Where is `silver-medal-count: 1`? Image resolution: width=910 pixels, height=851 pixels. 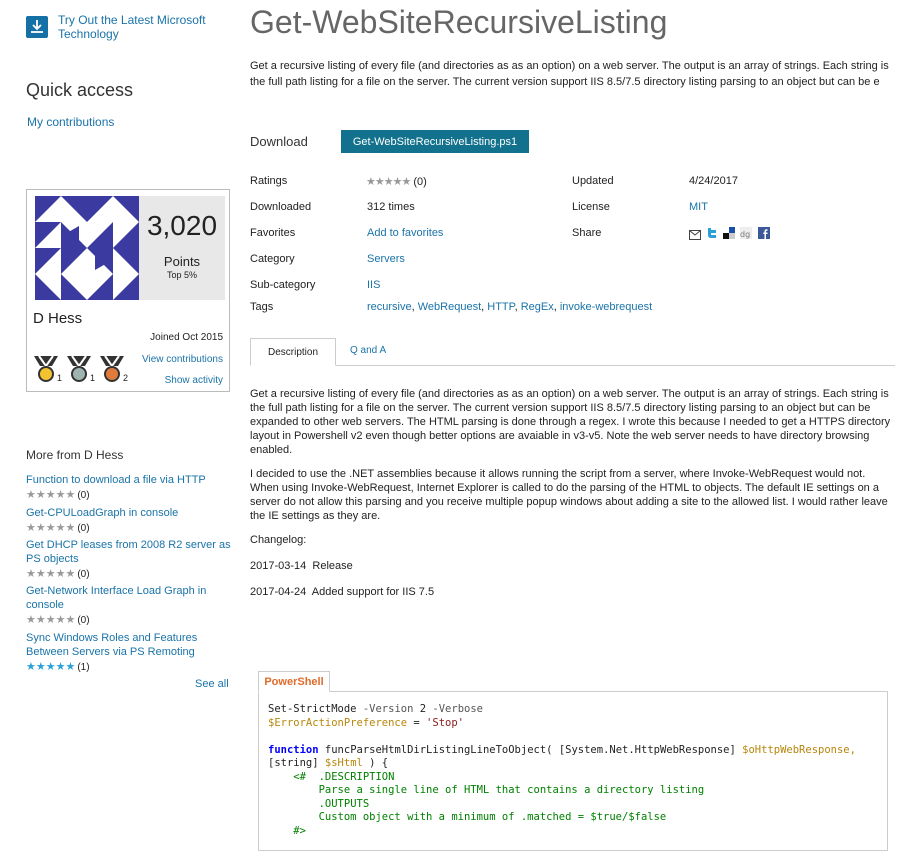
silver-medal-count: 1 is located at coordinates (93, 378).